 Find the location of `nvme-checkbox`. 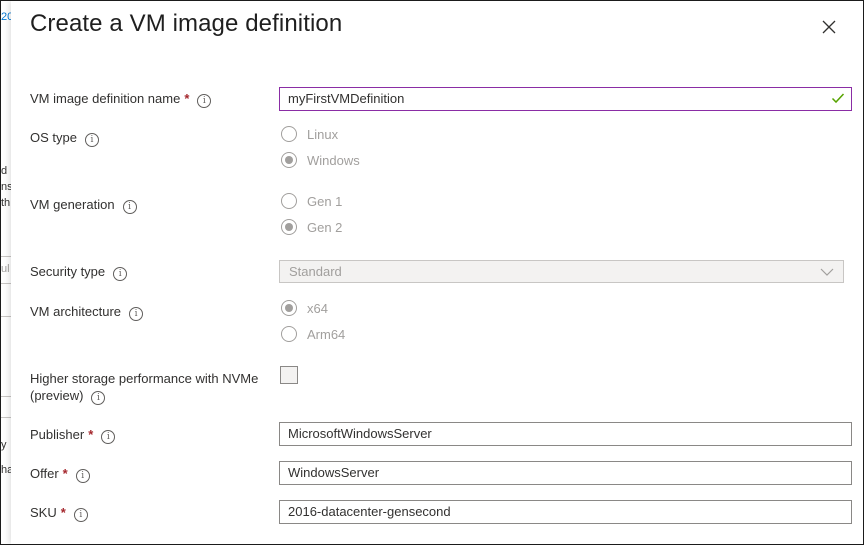

nvme-checkbox is located at coordinates (289, 375).